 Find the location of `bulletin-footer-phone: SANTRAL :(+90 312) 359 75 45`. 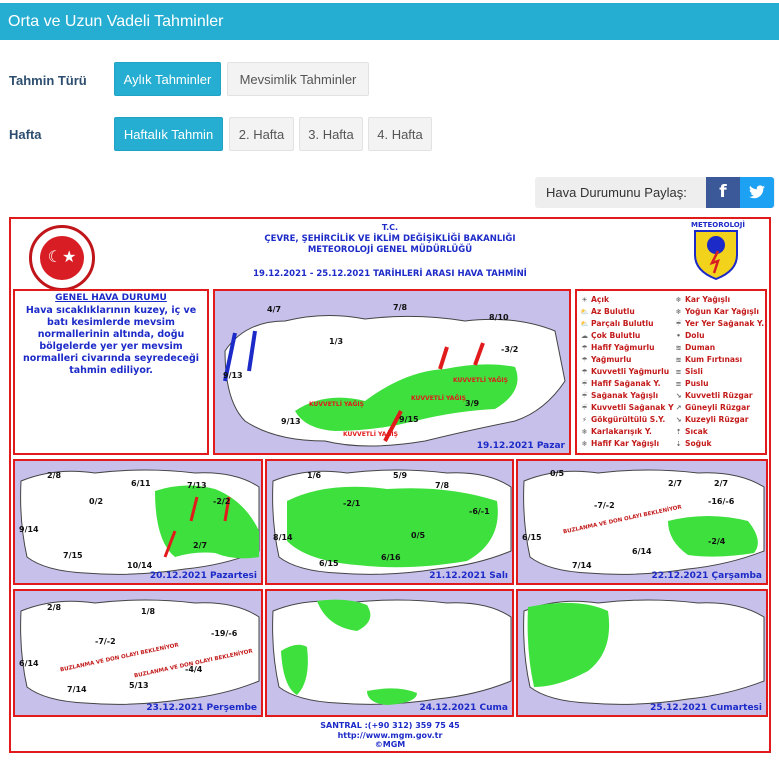

bulletin-footer-phone: SANTRAL :(+90 312) 359 75 45 is located at coordinates (390, 725).